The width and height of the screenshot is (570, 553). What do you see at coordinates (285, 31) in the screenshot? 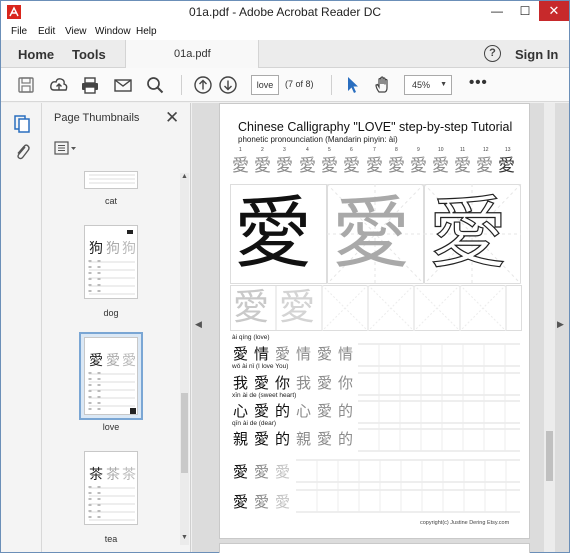
I see `menu-bar: File Edit View Window Help` at bounding box center [285, 31].